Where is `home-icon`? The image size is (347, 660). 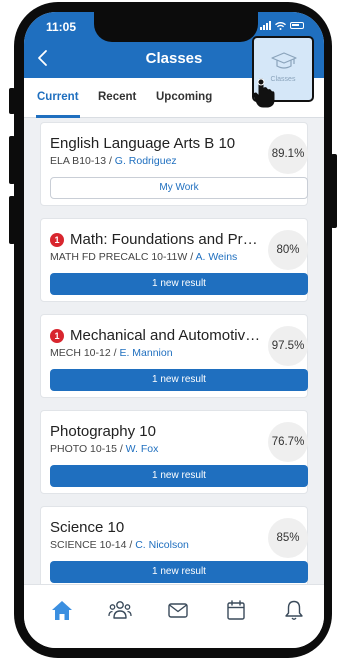 home-icon is located at coordinates (62, 610).